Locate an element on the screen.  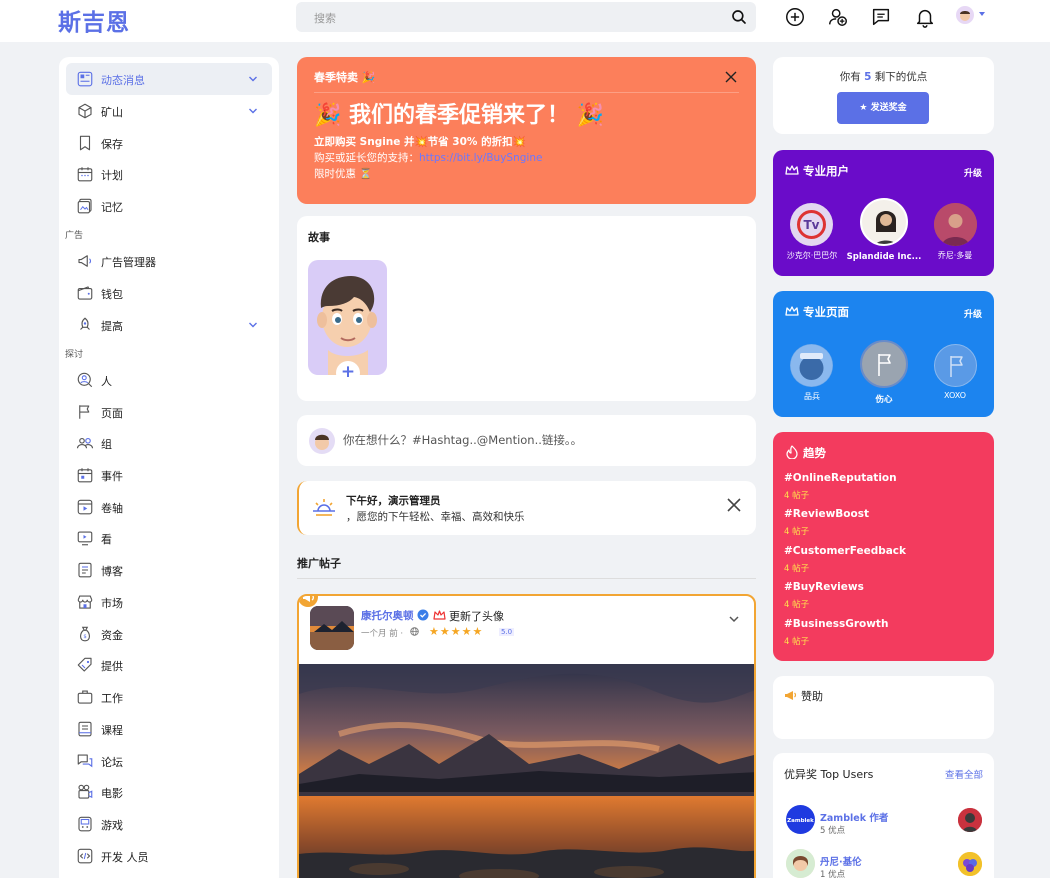
promo-link: https://bit.ly/BuySngine is located at coordinates (480, 158).